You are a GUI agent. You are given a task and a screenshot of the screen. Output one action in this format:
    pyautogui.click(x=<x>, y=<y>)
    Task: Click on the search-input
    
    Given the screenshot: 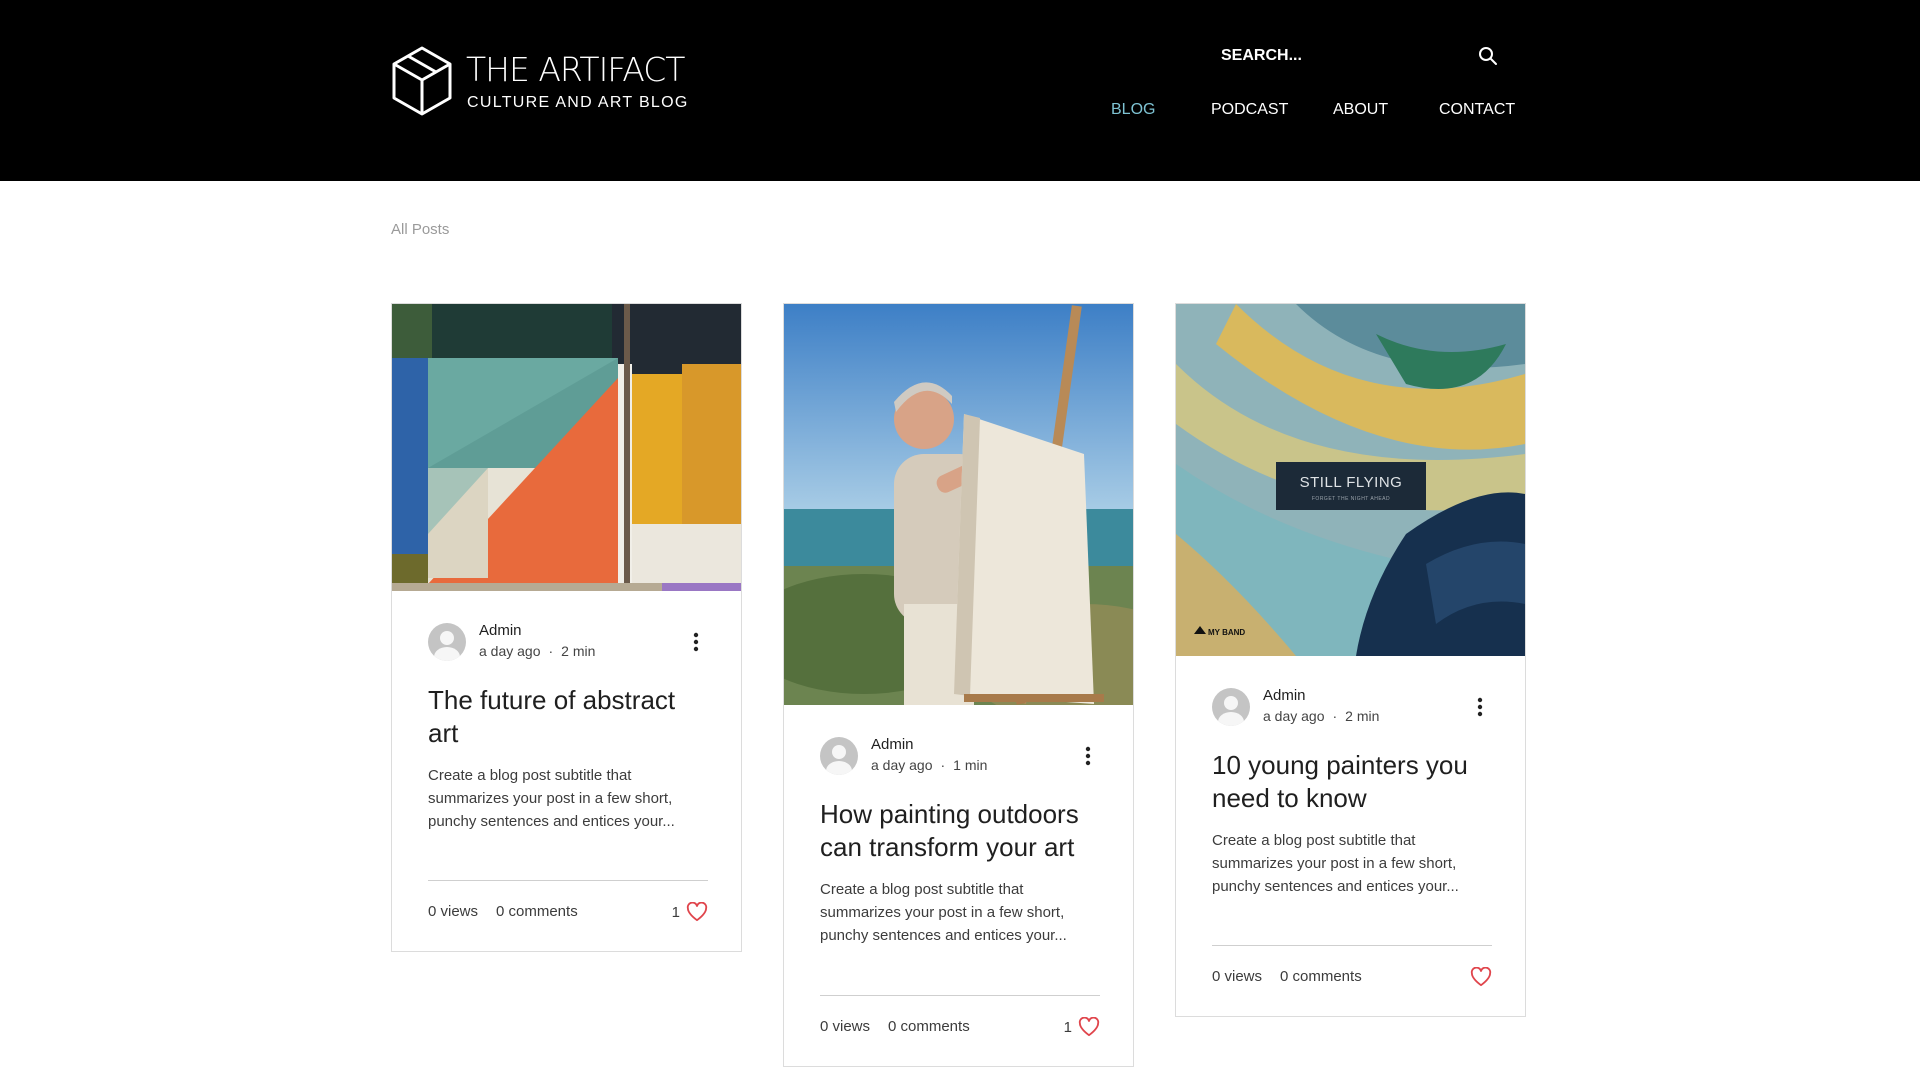 What is the action you would take?
    pyautogui.click(x=1341, y=56)
    